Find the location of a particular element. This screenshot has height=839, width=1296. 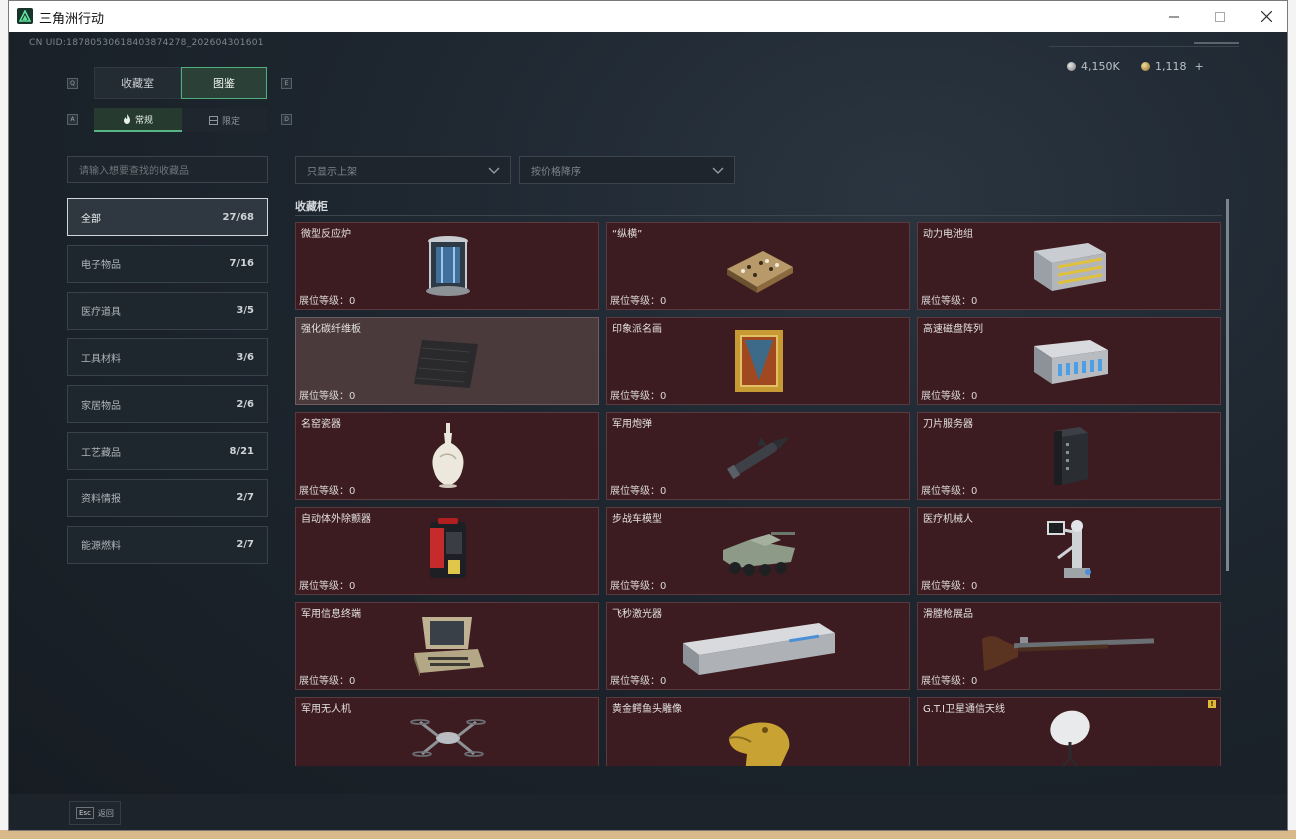

category-count: 8/21 is located at coordinates (241, 451).